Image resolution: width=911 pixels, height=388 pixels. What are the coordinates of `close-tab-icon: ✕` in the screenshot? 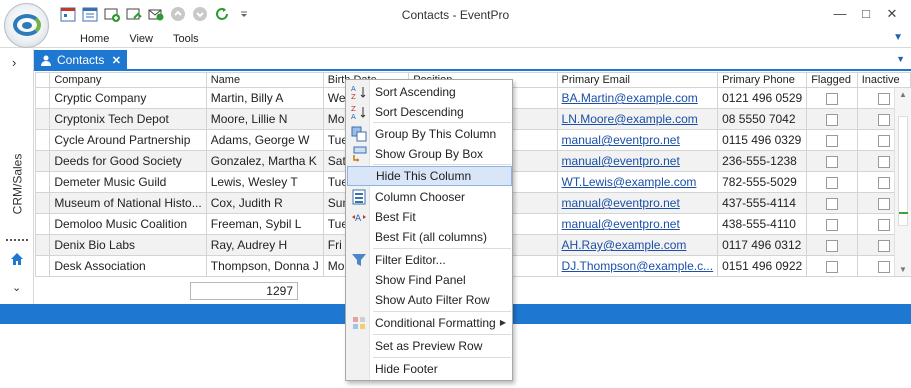 It's located at (116, 60).